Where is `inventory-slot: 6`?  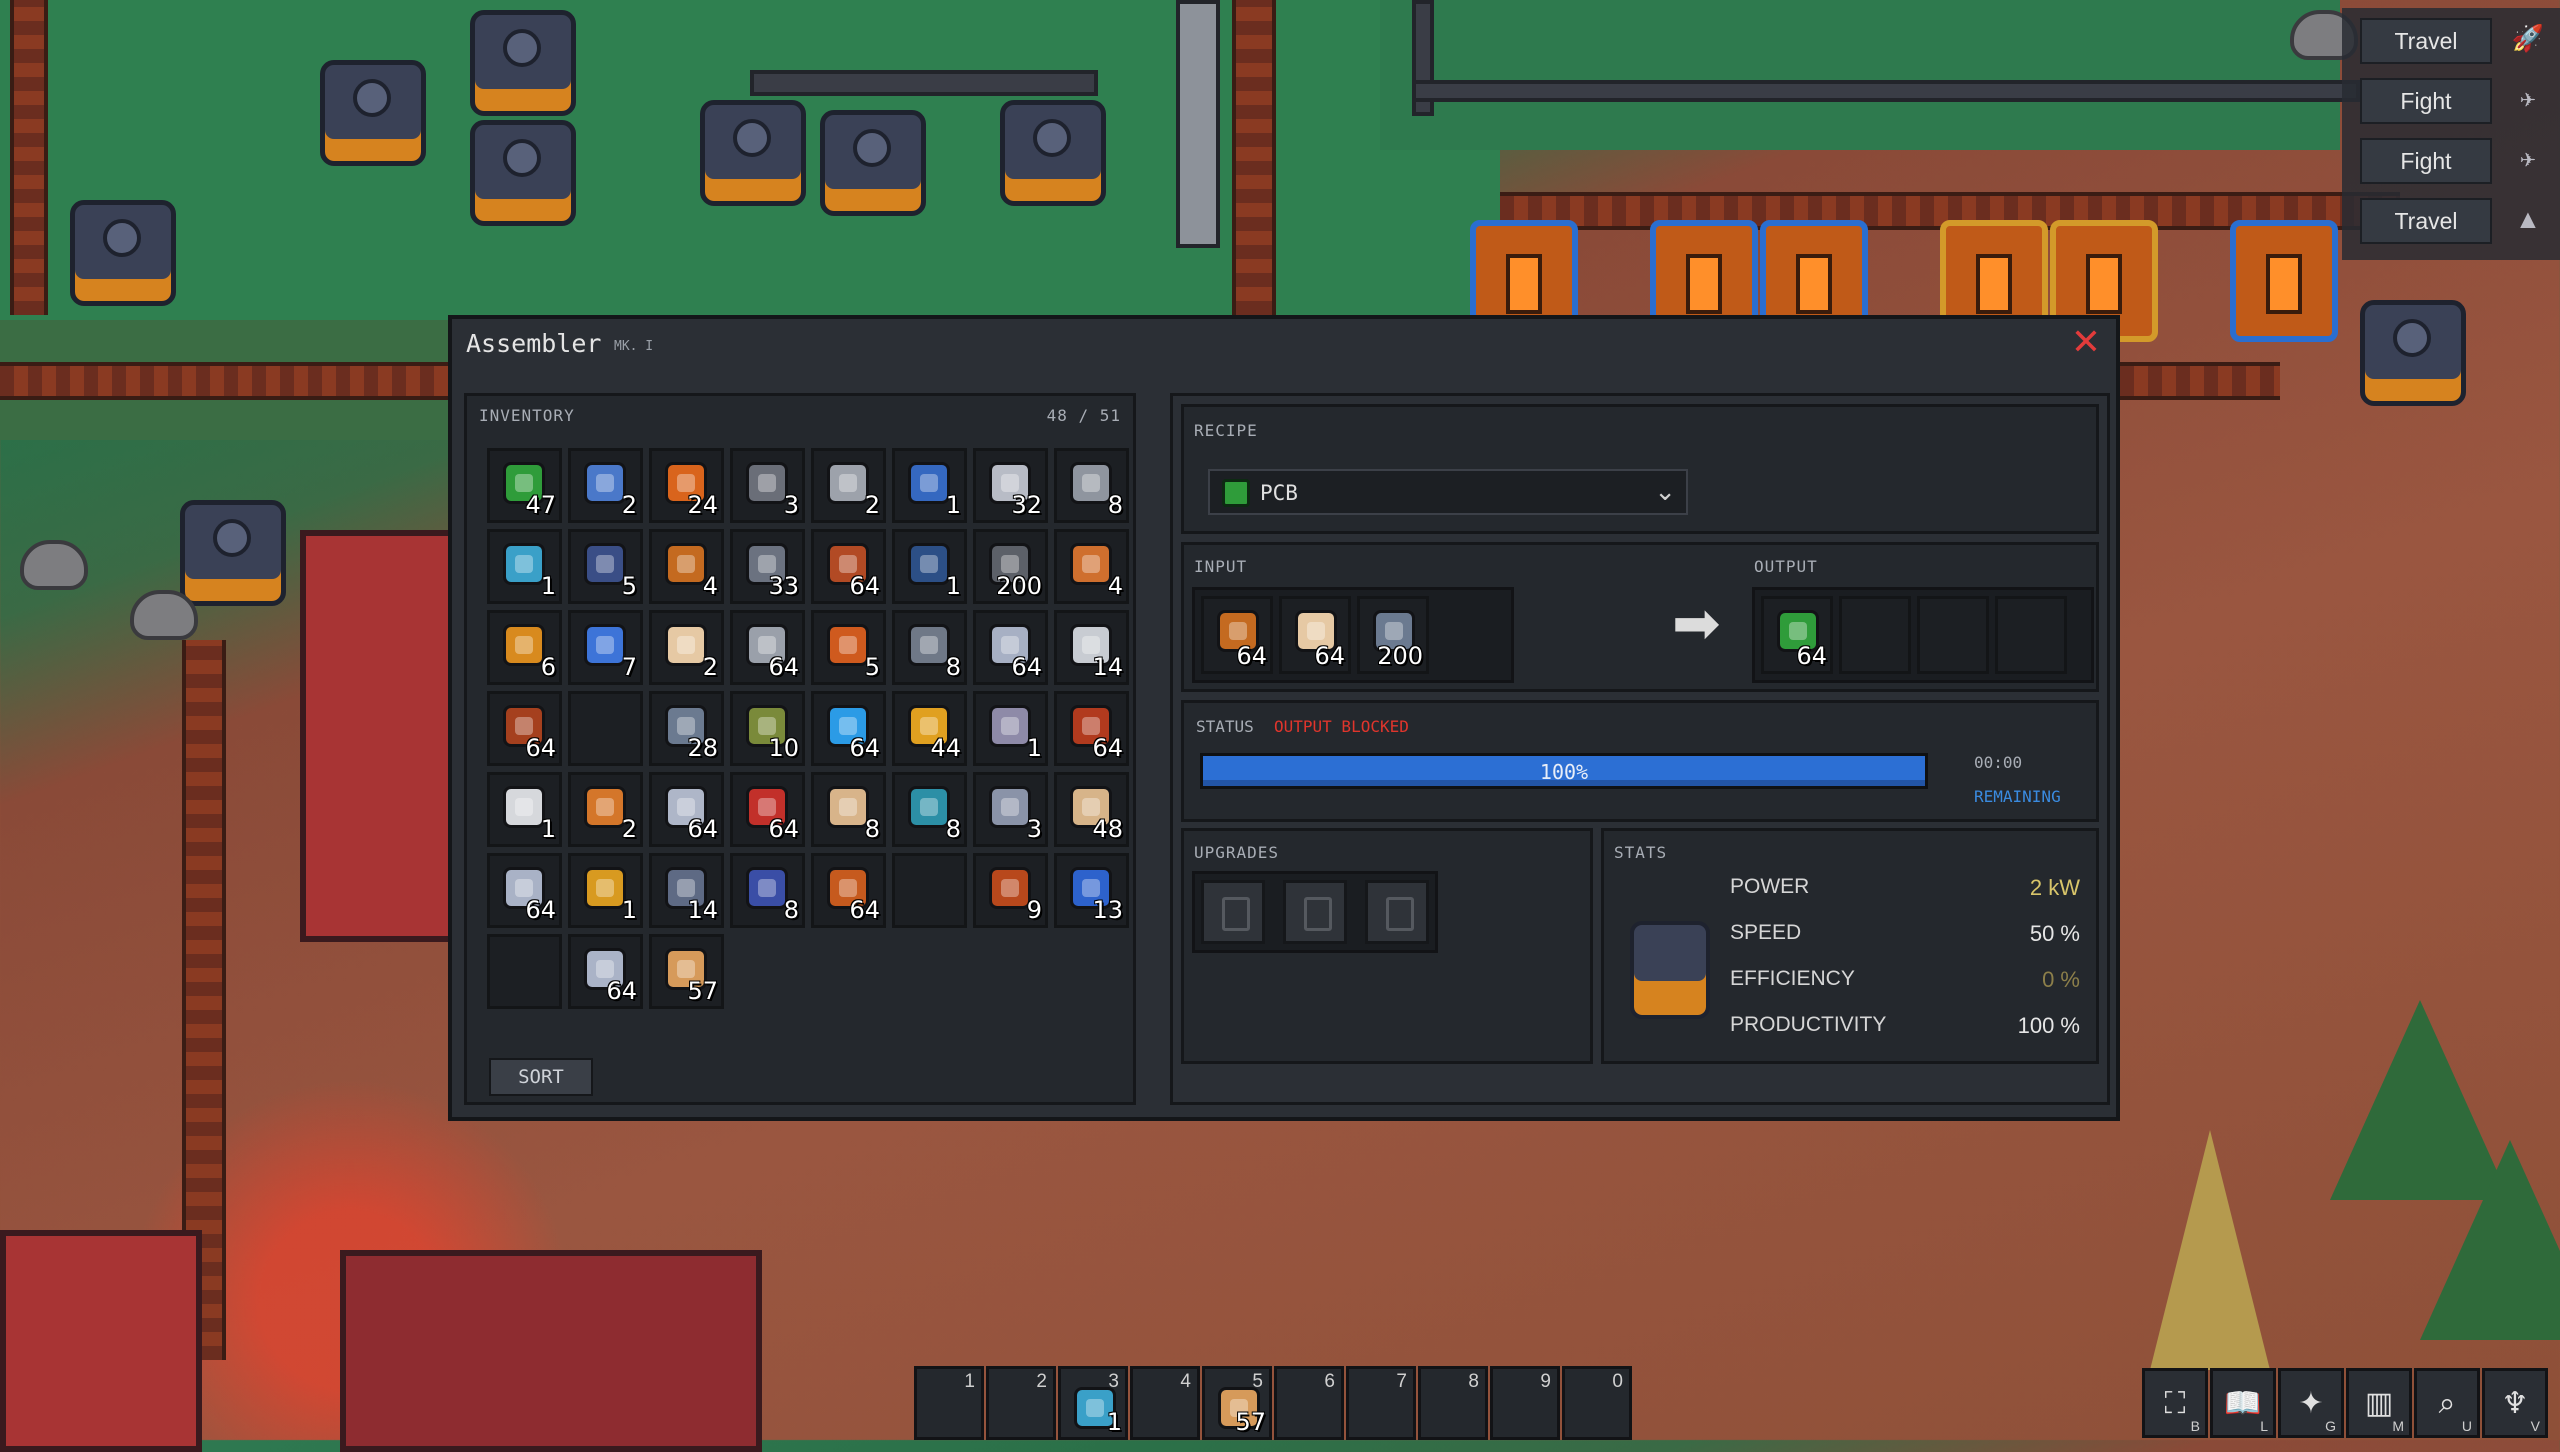 inventory-slot: 6 is located at coordinates (524, 647).